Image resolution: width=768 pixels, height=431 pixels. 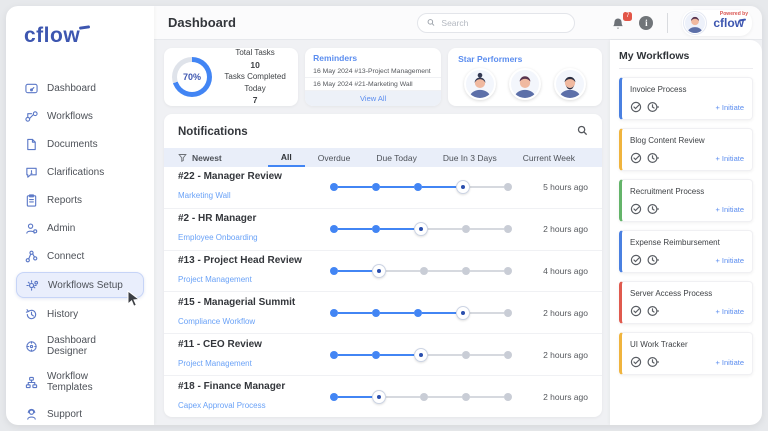 I want to click on sidebar-item-history: History, so click(x=80, y=314).